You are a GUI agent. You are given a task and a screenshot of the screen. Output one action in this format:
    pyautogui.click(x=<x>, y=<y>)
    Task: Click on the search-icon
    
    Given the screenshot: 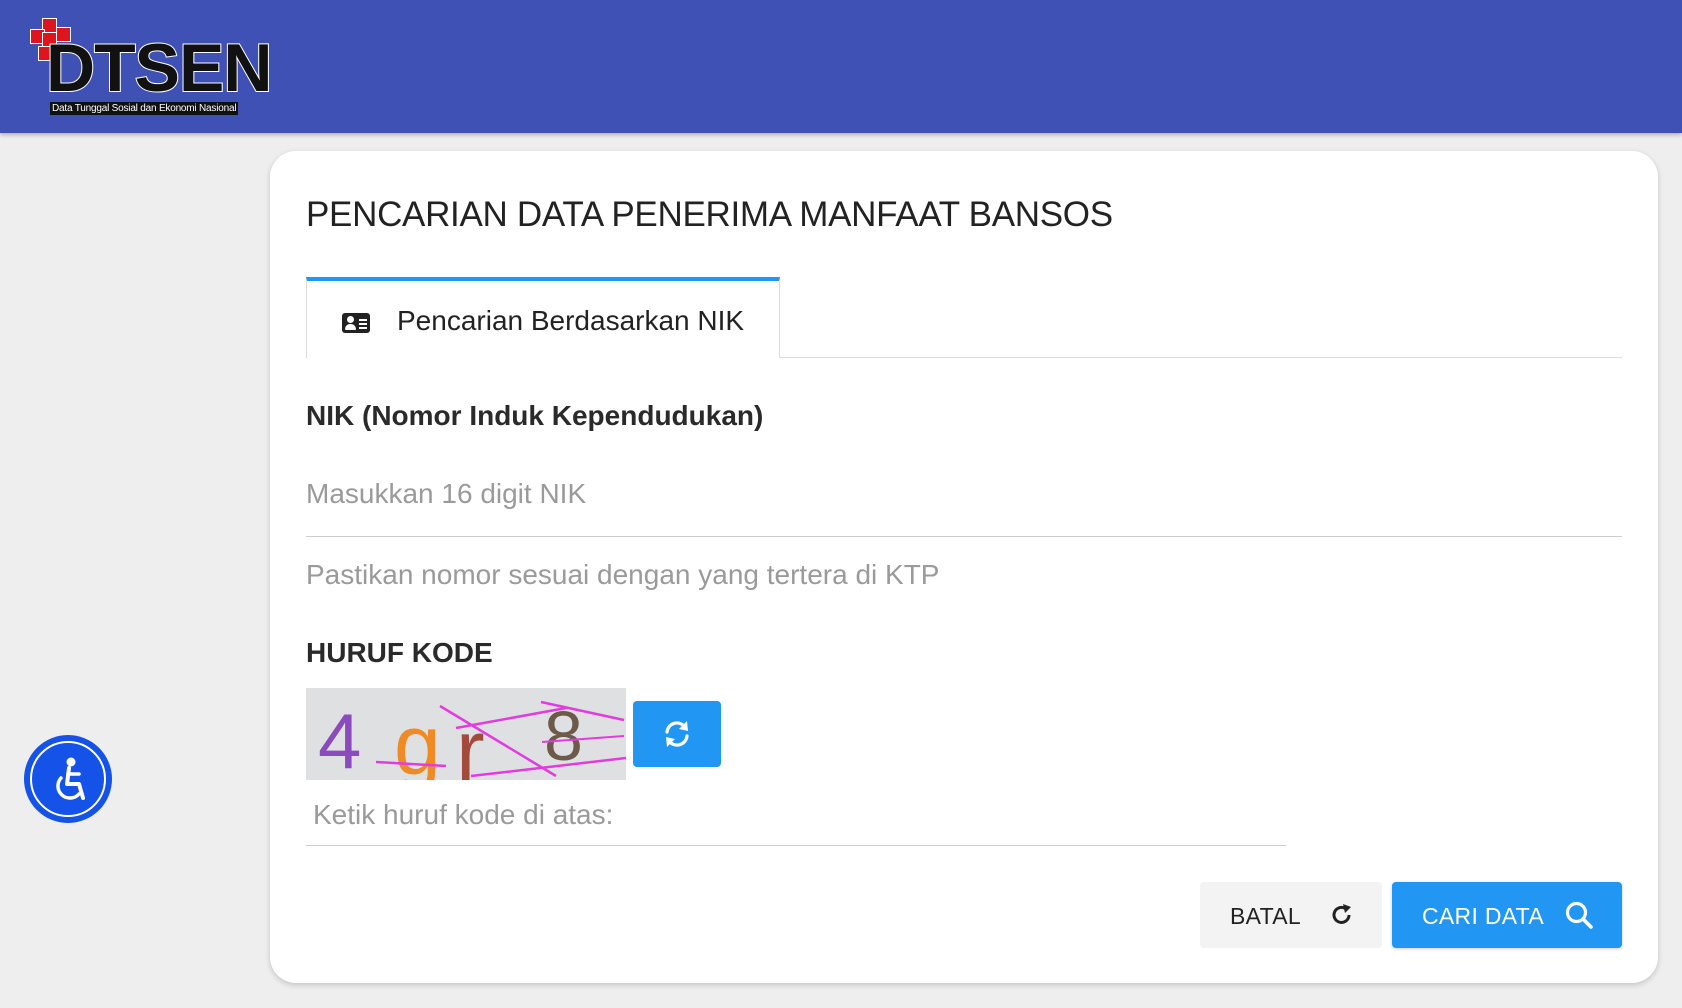 What is the action you would take?
    pyautogui.click(x=1579, y=915)
    